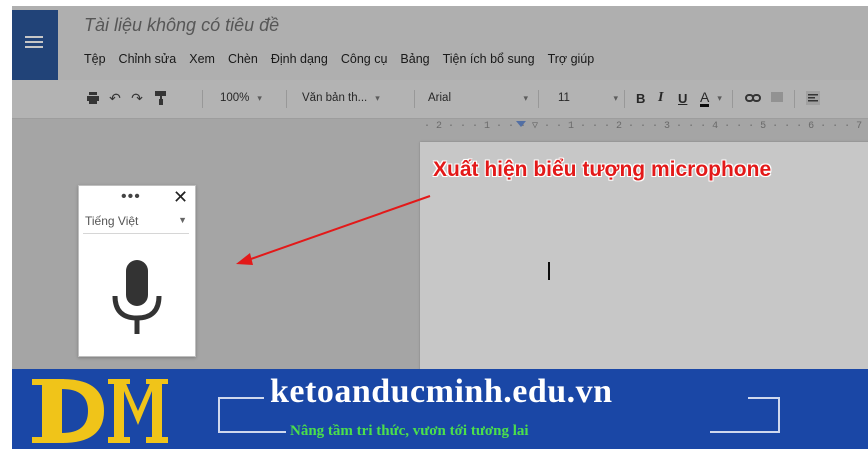 Image resolution: width=868 pixels, height=449 pixels. Describe the element at coordinates (602, 169) in the screenshot. I see `annotation-text: Xuất hiện biểu tượng microphone` at that location.